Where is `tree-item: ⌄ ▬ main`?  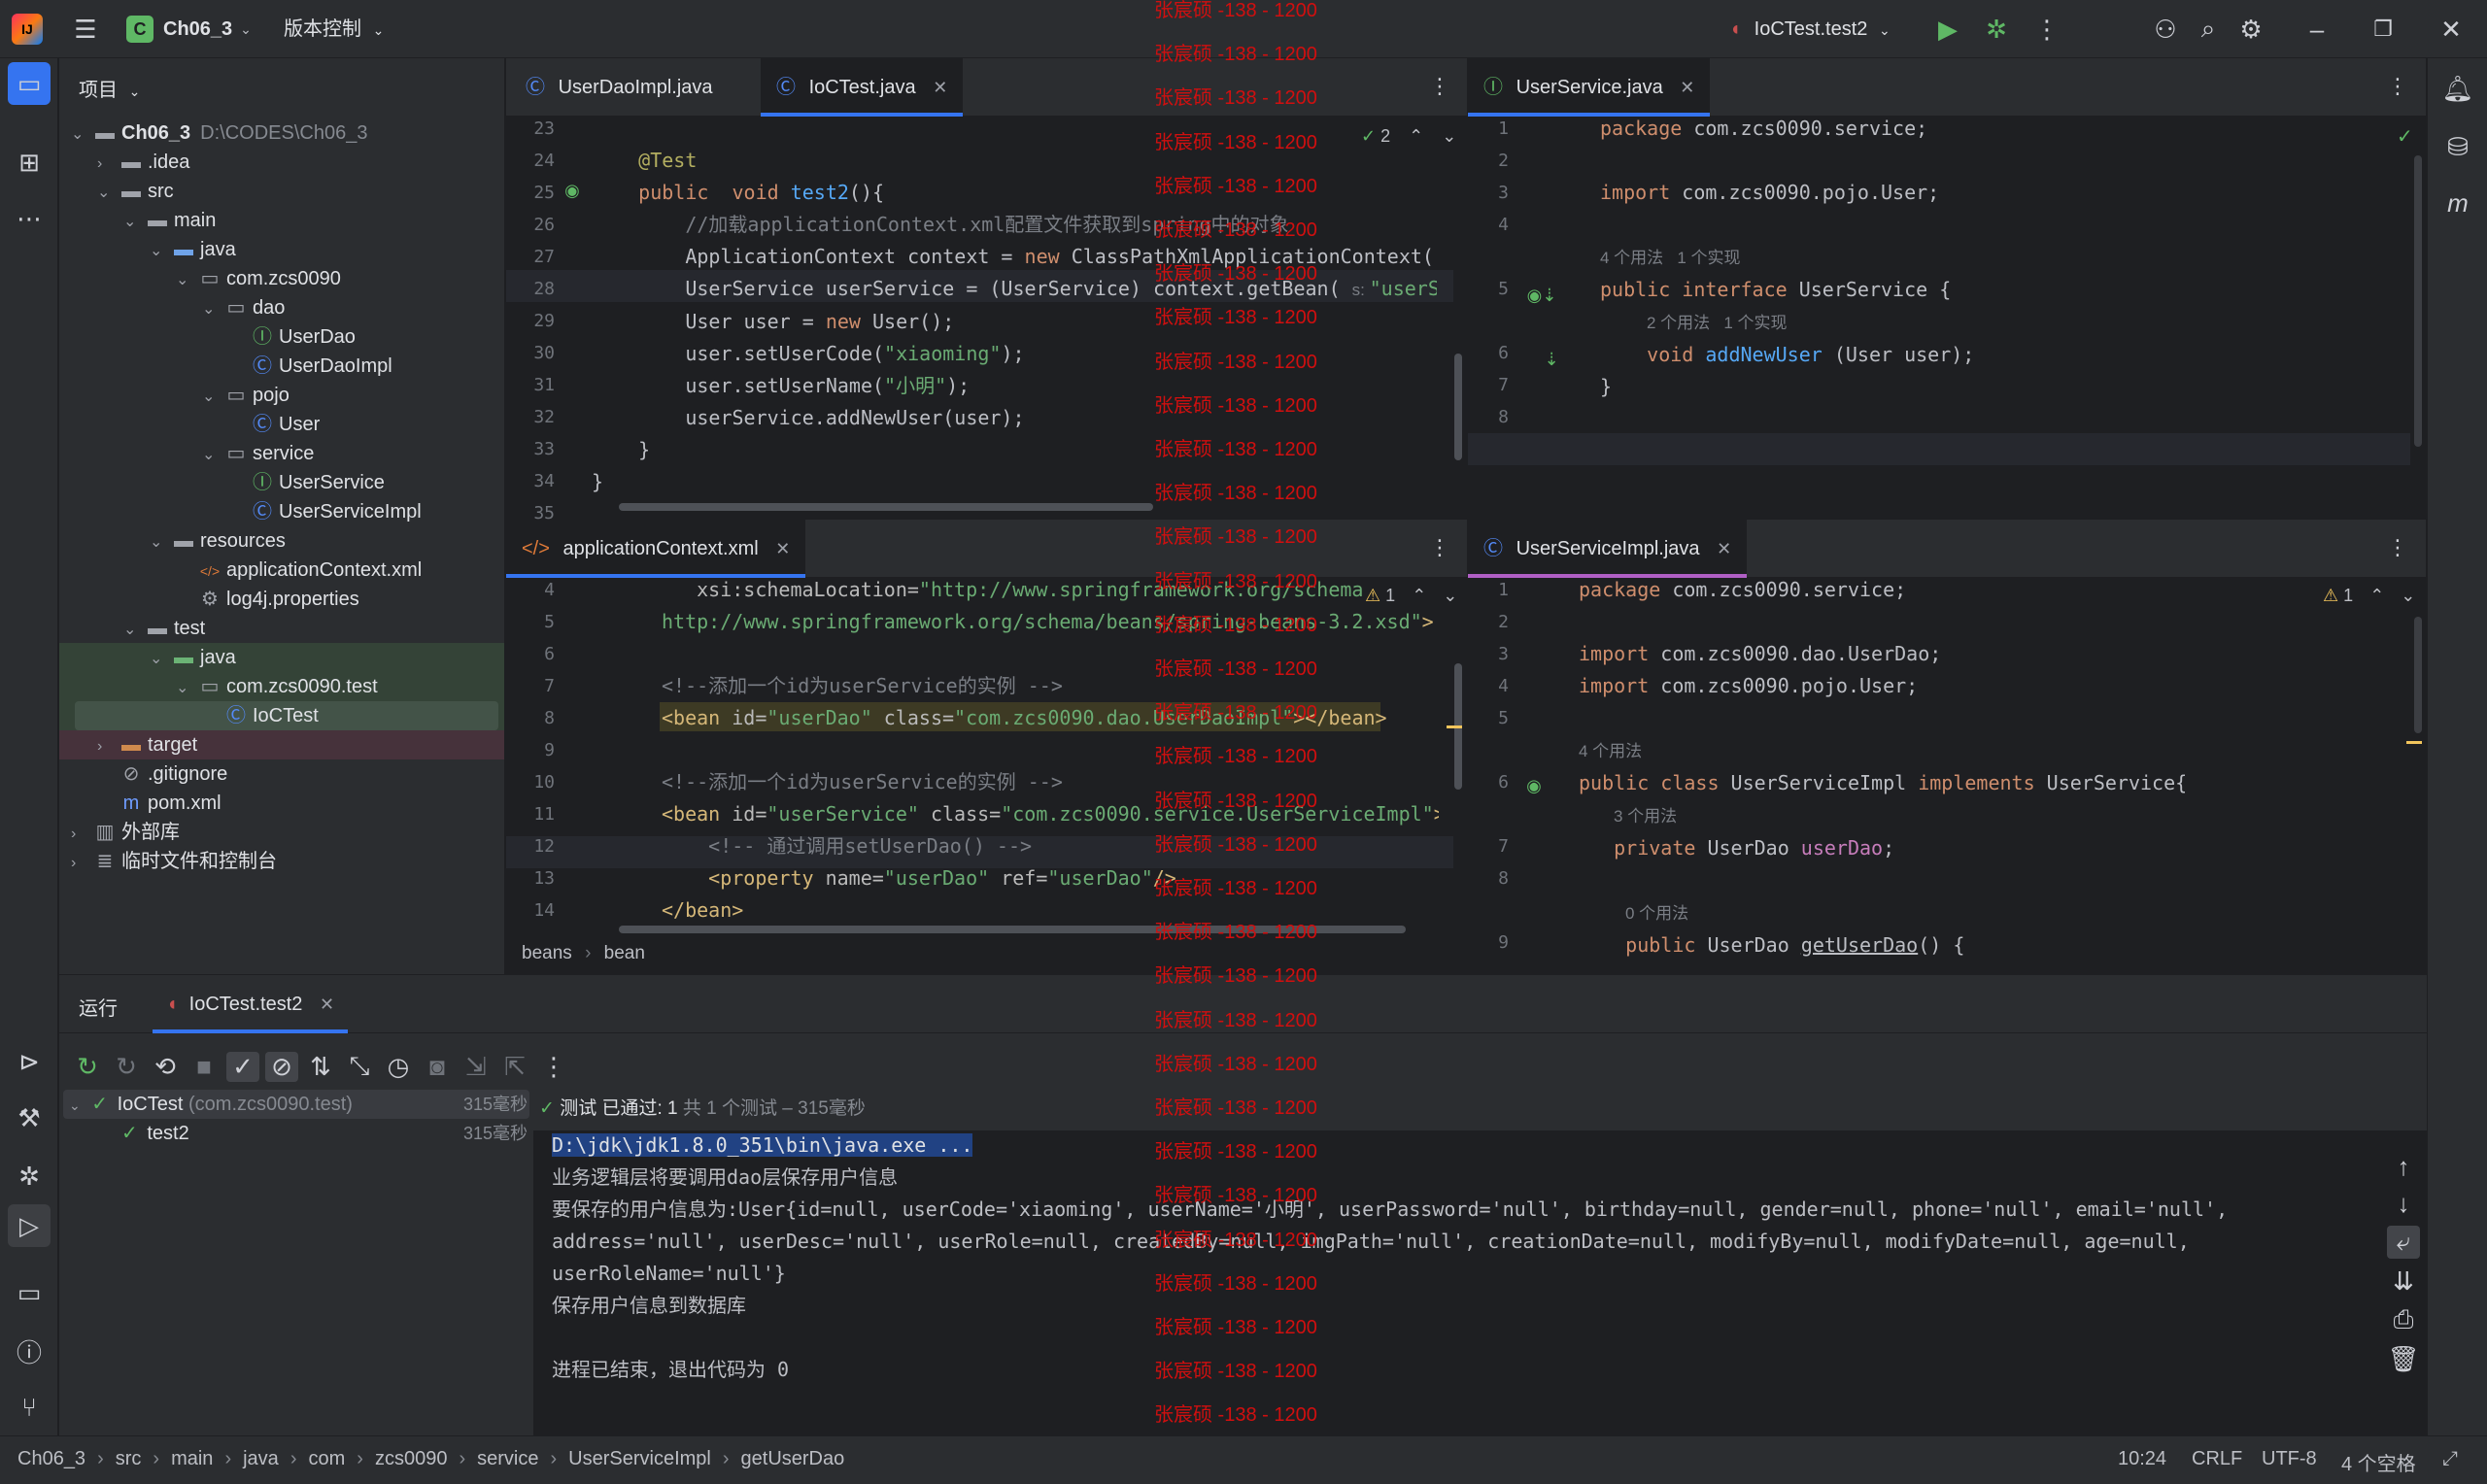 tree-item: ⌄ ▬ main is located at coordinates (169, 220).